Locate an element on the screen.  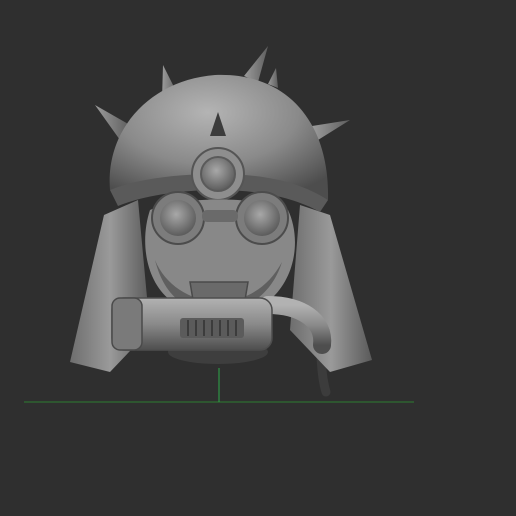
hose-grille-slots is located at coordinates (212, 328).